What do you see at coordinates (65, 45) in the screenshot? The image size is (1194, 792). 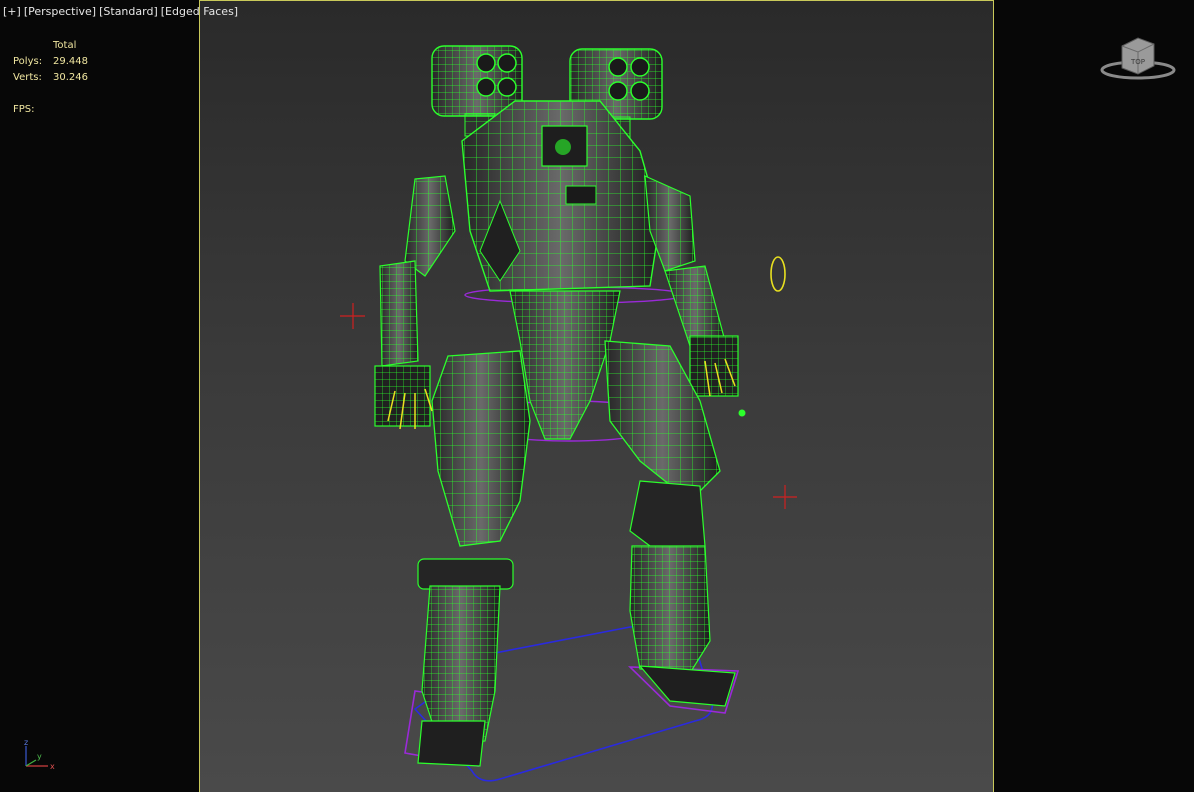 I see `stats-header: Total` at bounding box center [65, 45].